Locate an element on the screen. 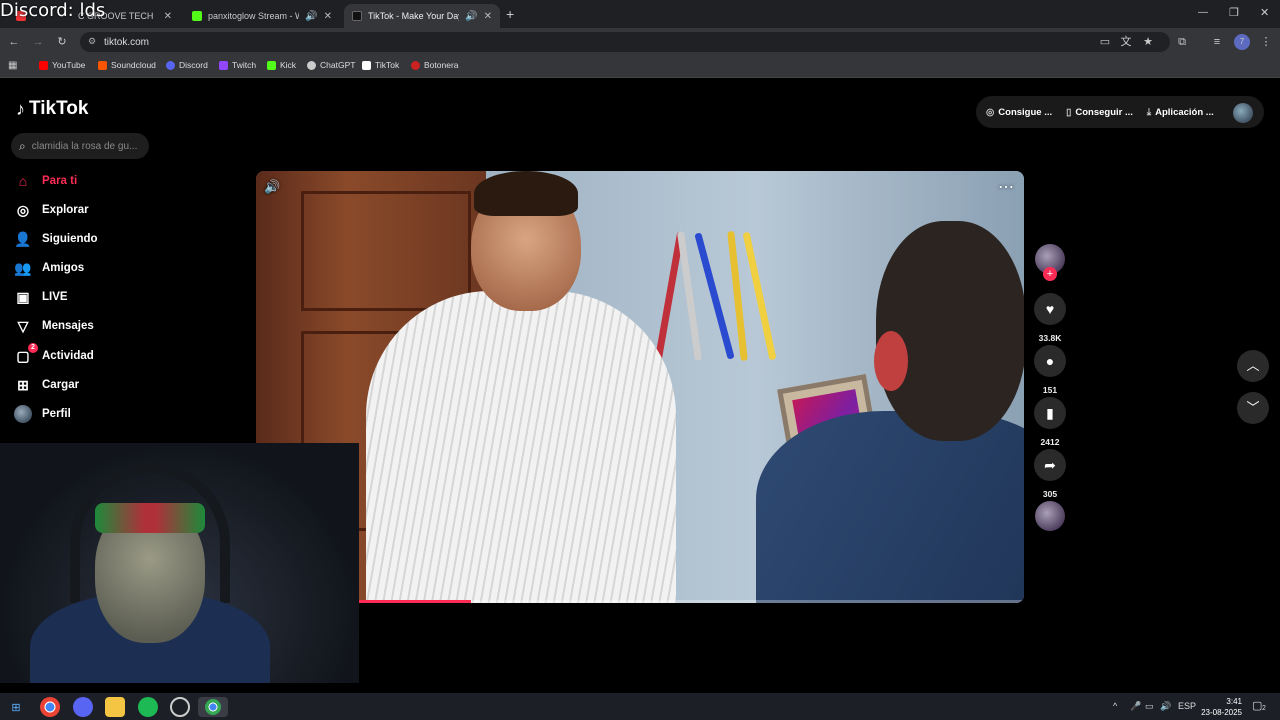  friends-icon: 👥 is located at coordinates (23, 267).